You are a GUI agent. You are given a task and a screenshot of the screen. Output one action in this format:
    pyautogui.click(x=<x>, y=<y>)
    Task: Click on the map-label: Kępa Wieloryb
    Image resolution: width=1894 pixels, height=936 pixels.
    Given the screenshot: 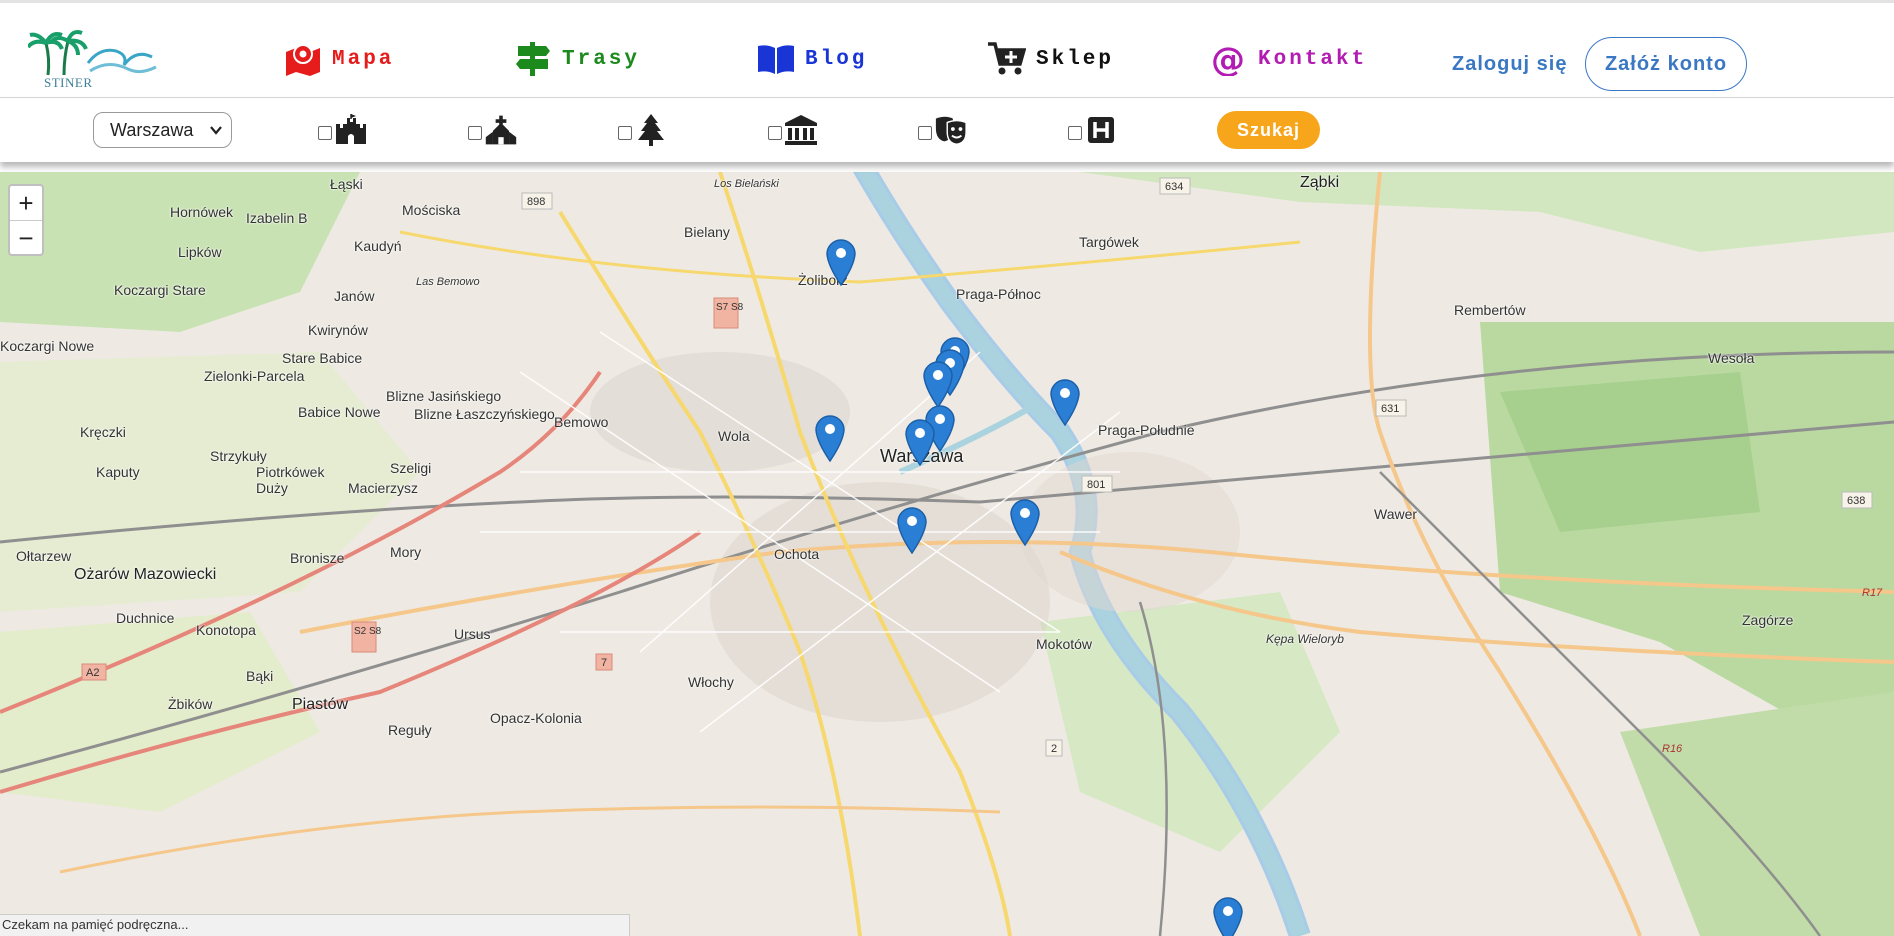 What is the action you would take?
    pyautogui.click(x=1305, y=639)
    